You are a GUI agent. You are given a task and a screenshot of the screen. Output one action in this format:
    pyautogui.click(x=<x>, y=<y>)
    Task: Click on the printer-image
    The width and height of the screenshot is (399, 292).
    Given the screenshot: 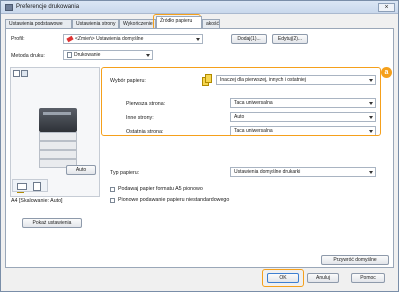 What is the action you would take?
    pyautogui.click(x=58, y=140)
    